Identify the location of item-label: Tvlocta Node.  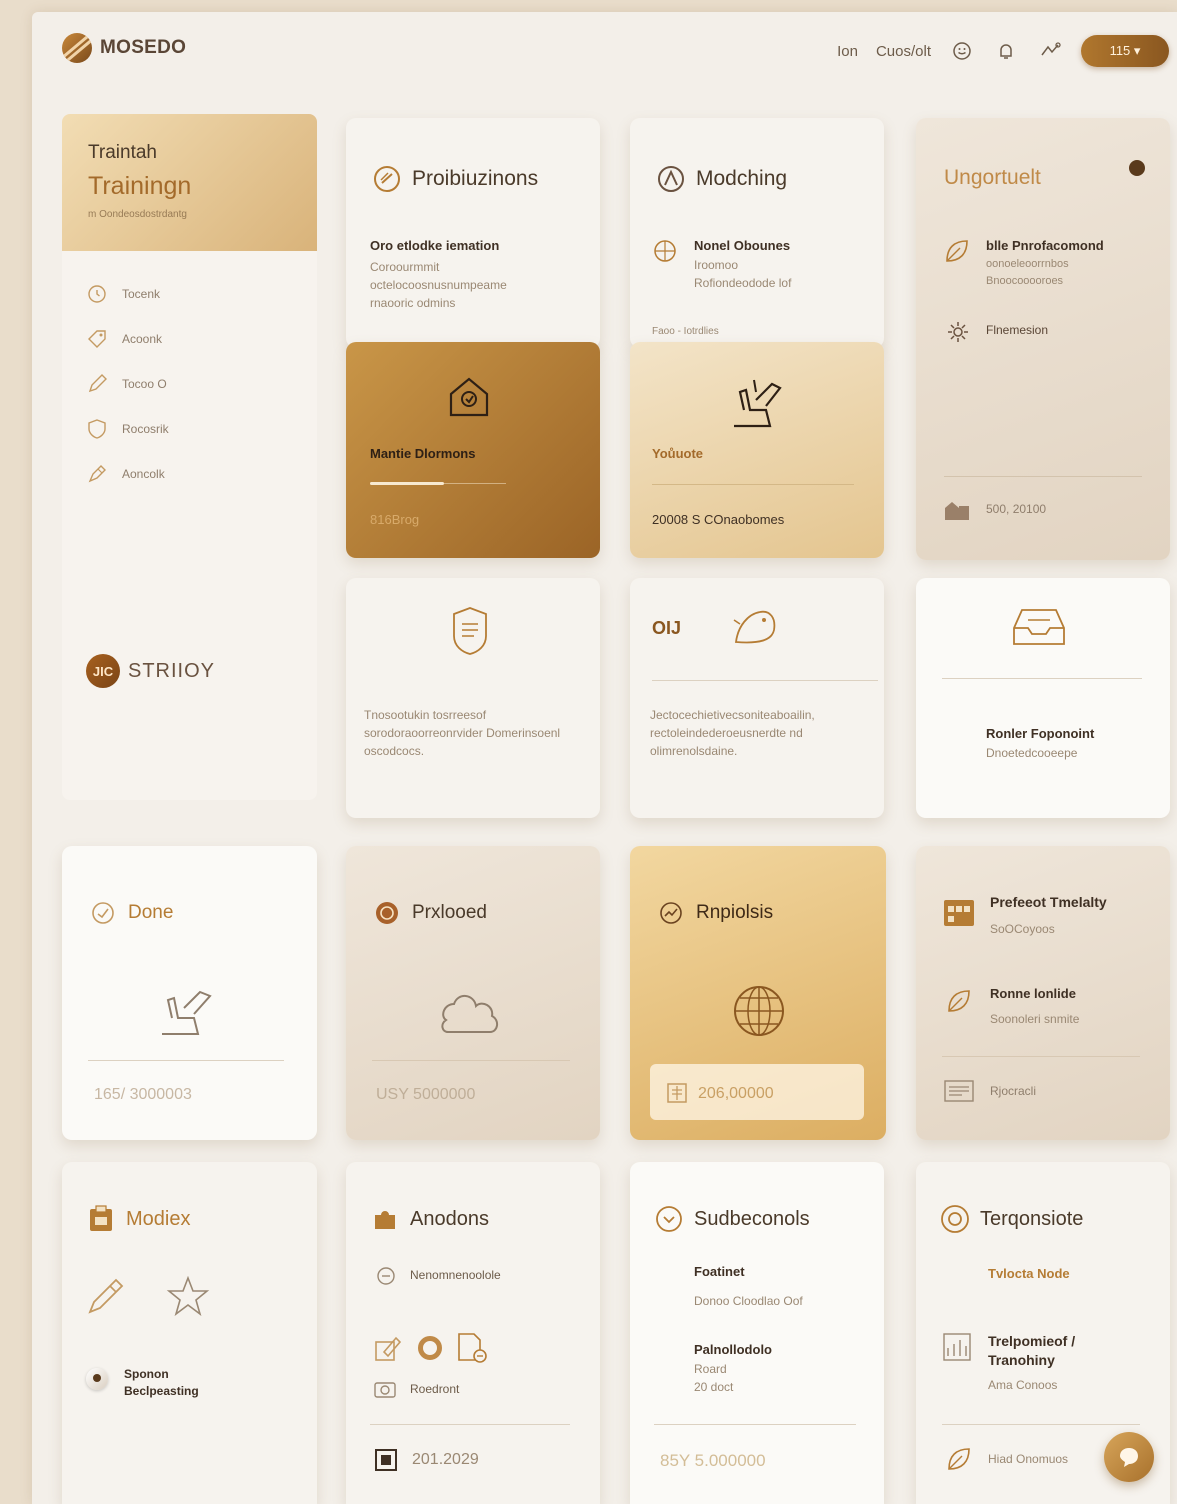
(1029, 1273).